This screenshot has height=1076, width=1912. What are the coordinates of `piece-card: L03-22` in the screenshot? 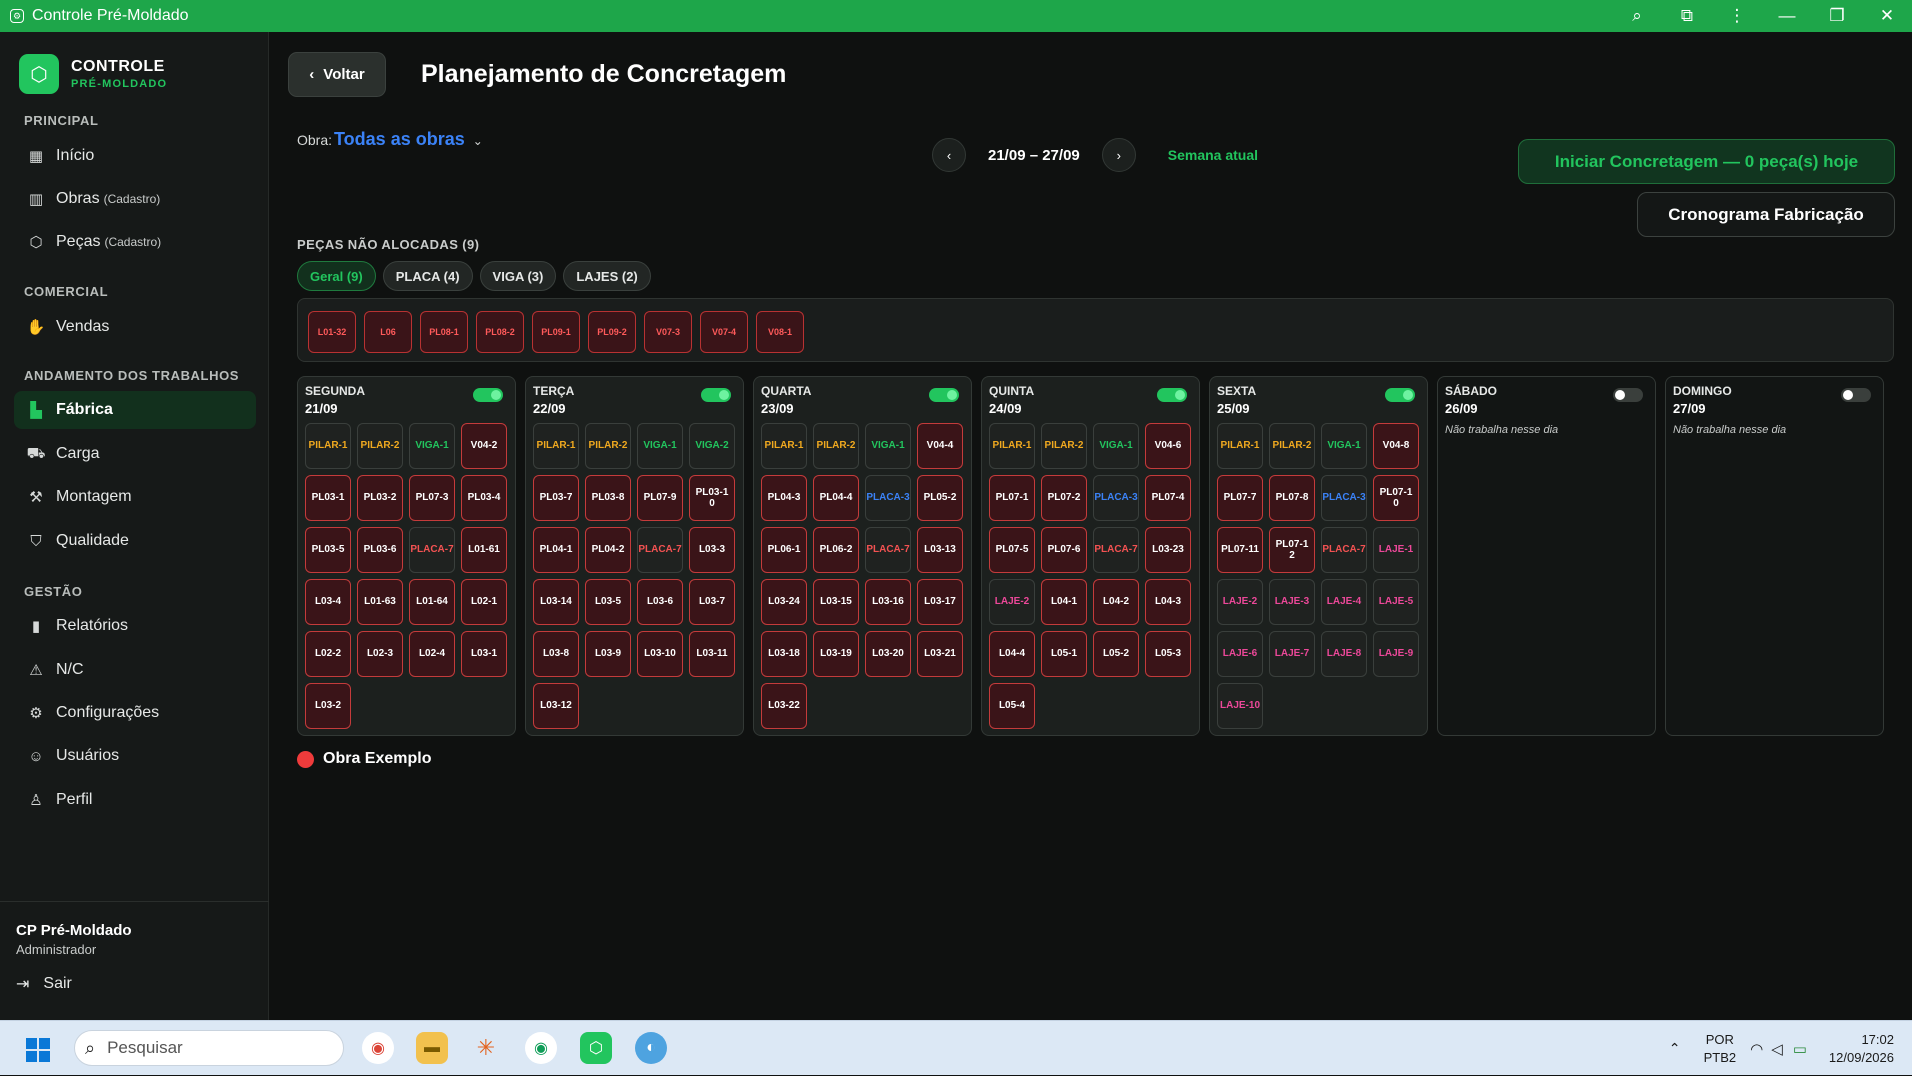 It's located at (784, 706).